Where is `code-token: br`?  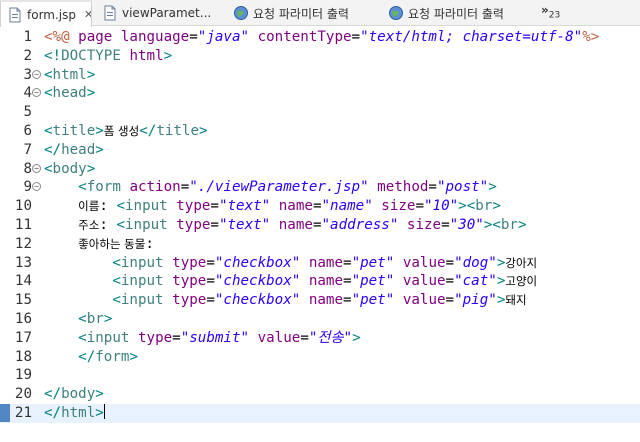 code-token: br is located at coordinates (484, 206).